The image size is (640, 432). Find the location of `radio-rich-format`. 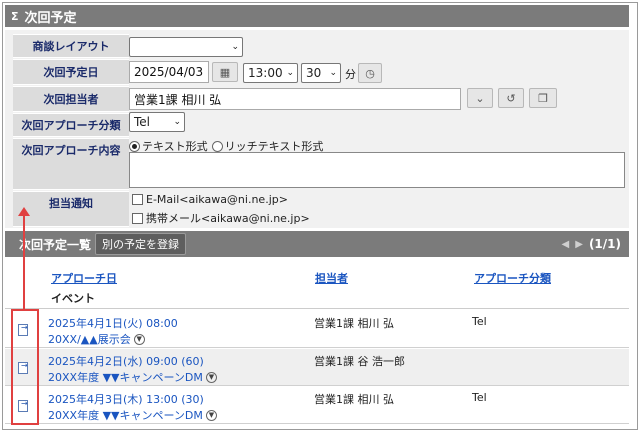

radio-rich-format is located at coordinates (217, 146).